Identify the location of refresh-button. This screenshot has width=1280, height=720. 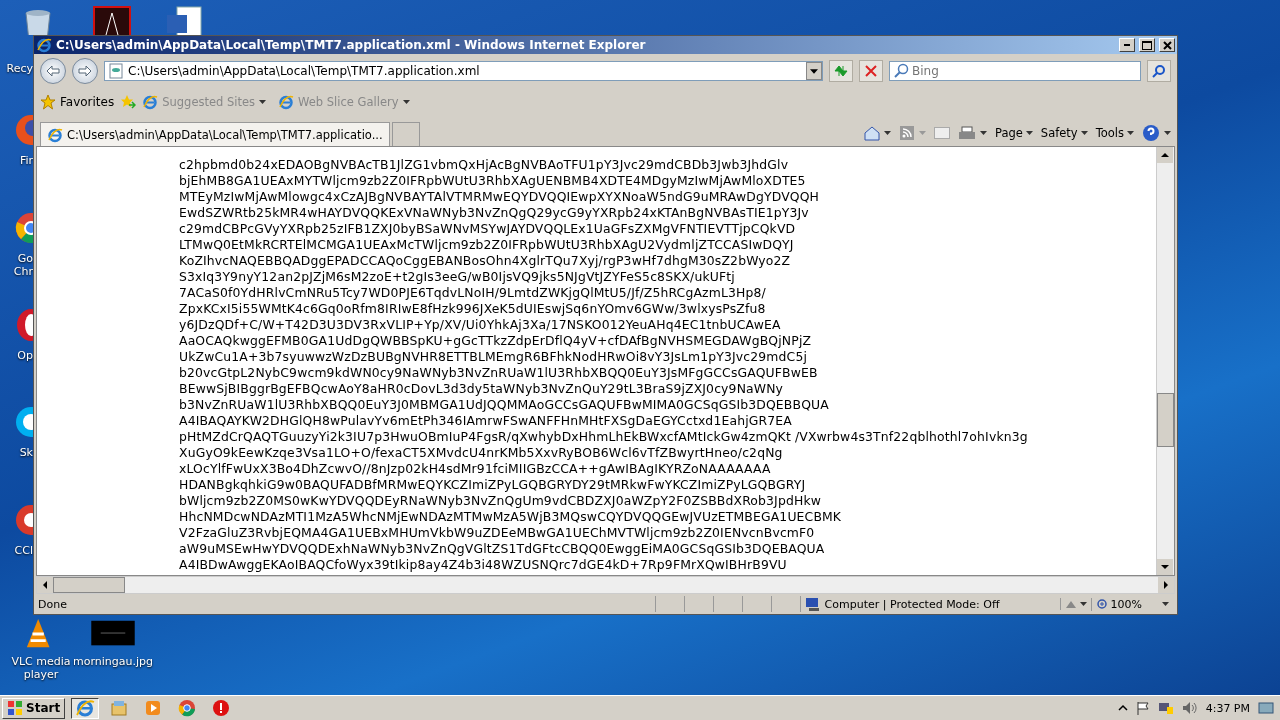
(841, 71).